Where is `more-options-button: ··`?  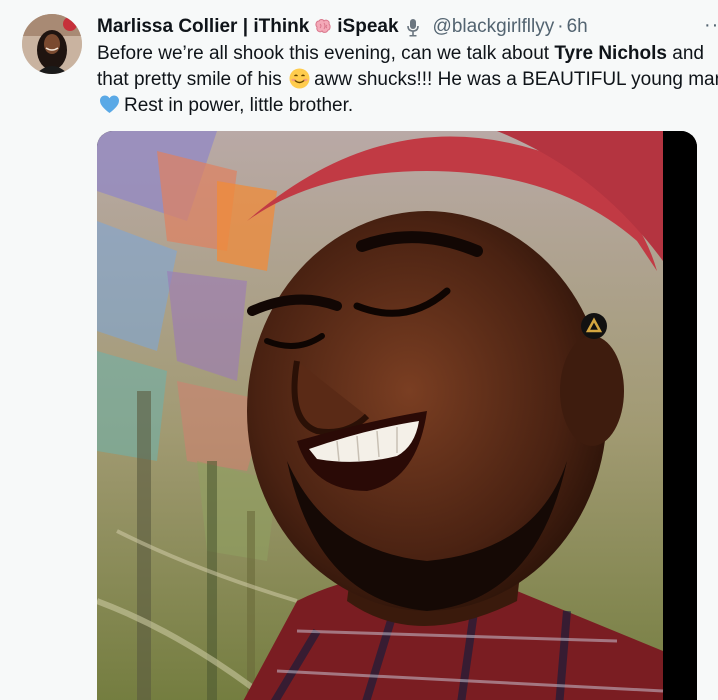
more-options-button: ·· is located at coordinates (711, 27).